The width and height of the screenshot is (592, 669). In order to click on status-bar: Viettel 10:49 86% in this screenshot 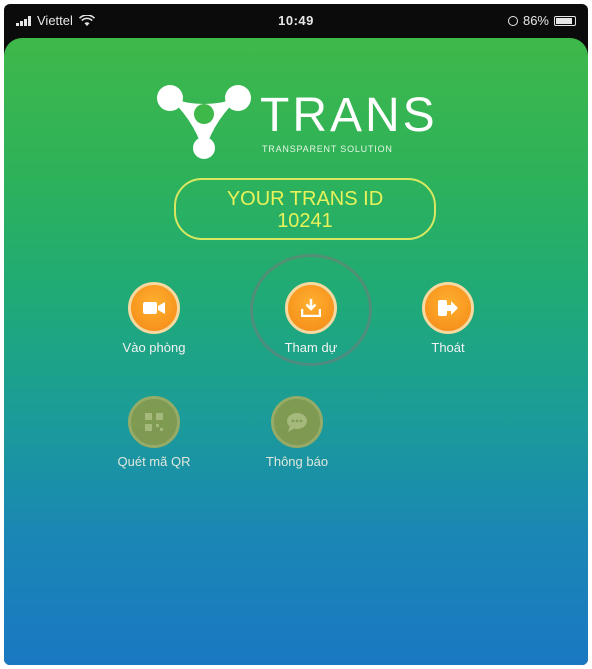, I will do `click(296, 21)`.